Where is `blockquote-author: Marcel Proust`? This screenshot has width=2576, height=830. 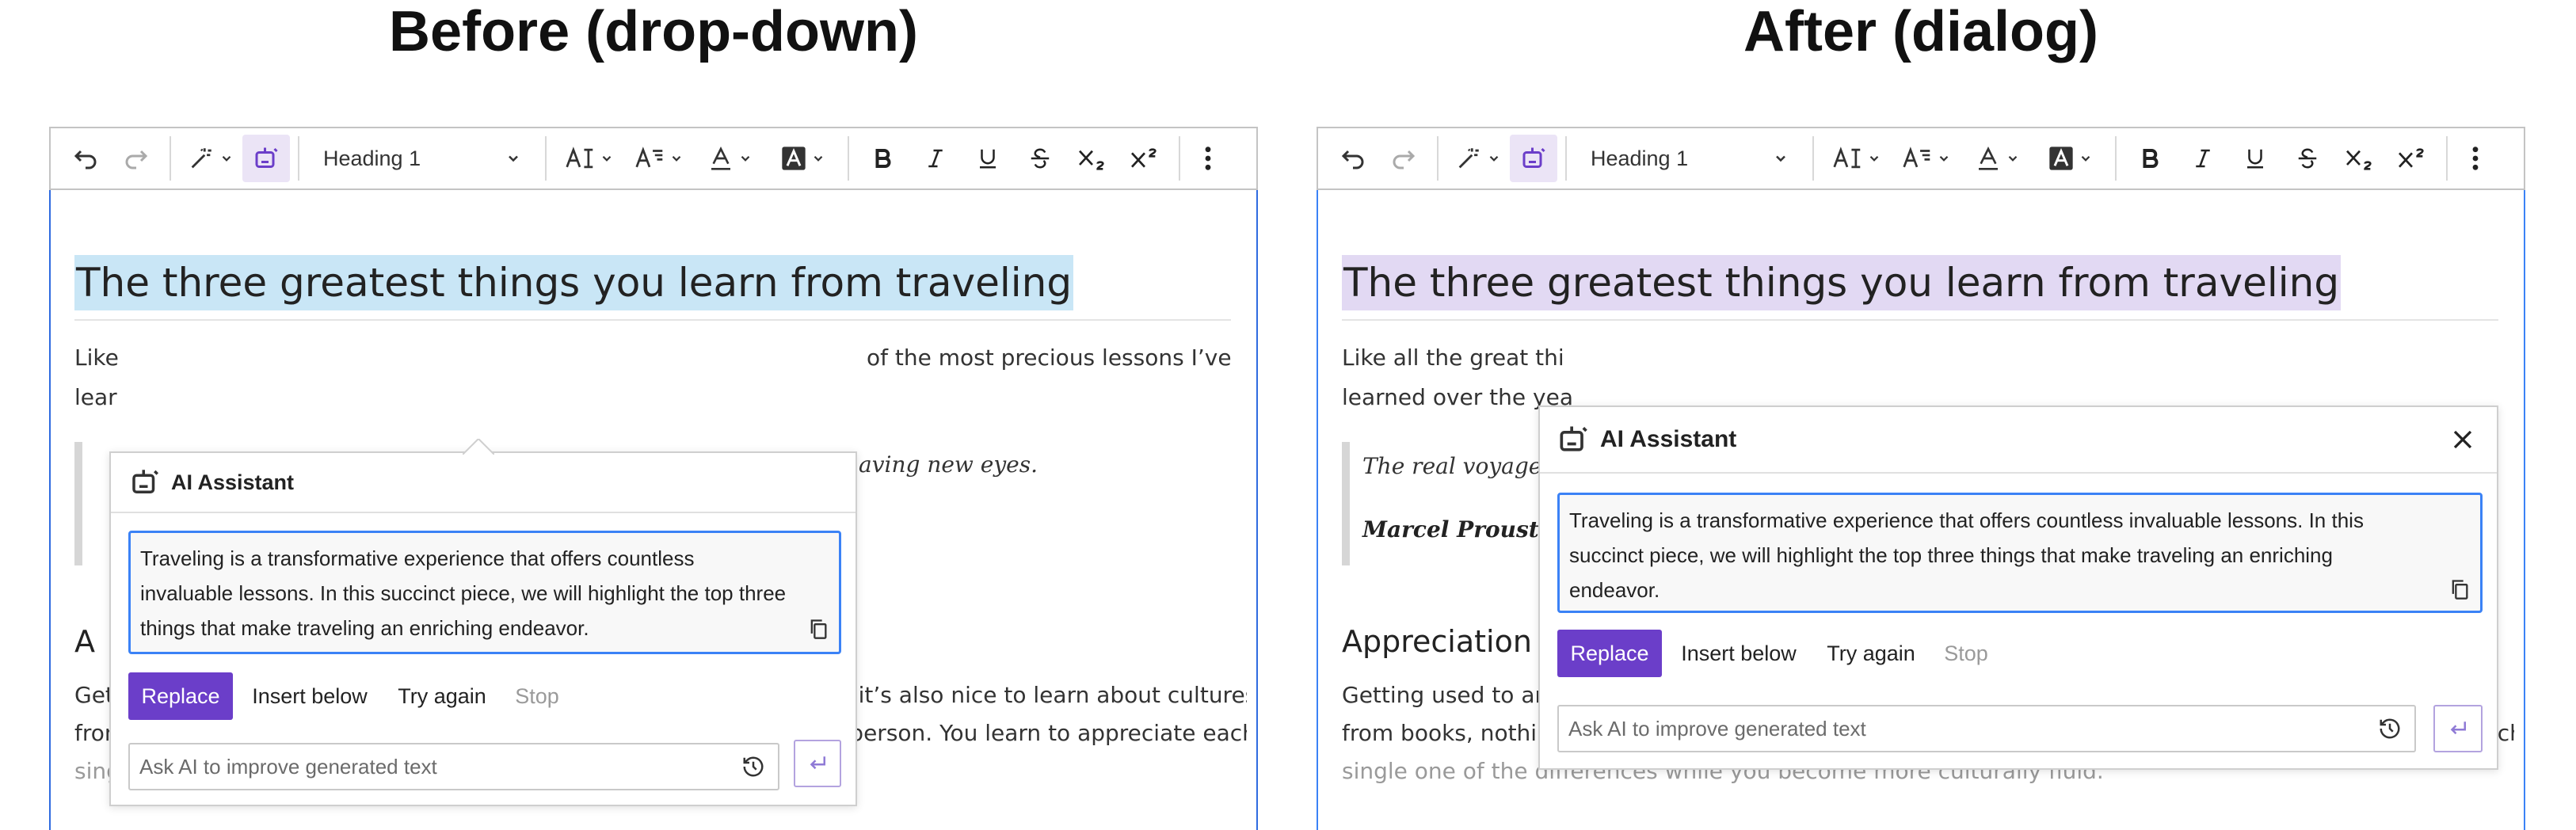 blockquote-author: Marcel Proust is located at coordinates (1451, 529).